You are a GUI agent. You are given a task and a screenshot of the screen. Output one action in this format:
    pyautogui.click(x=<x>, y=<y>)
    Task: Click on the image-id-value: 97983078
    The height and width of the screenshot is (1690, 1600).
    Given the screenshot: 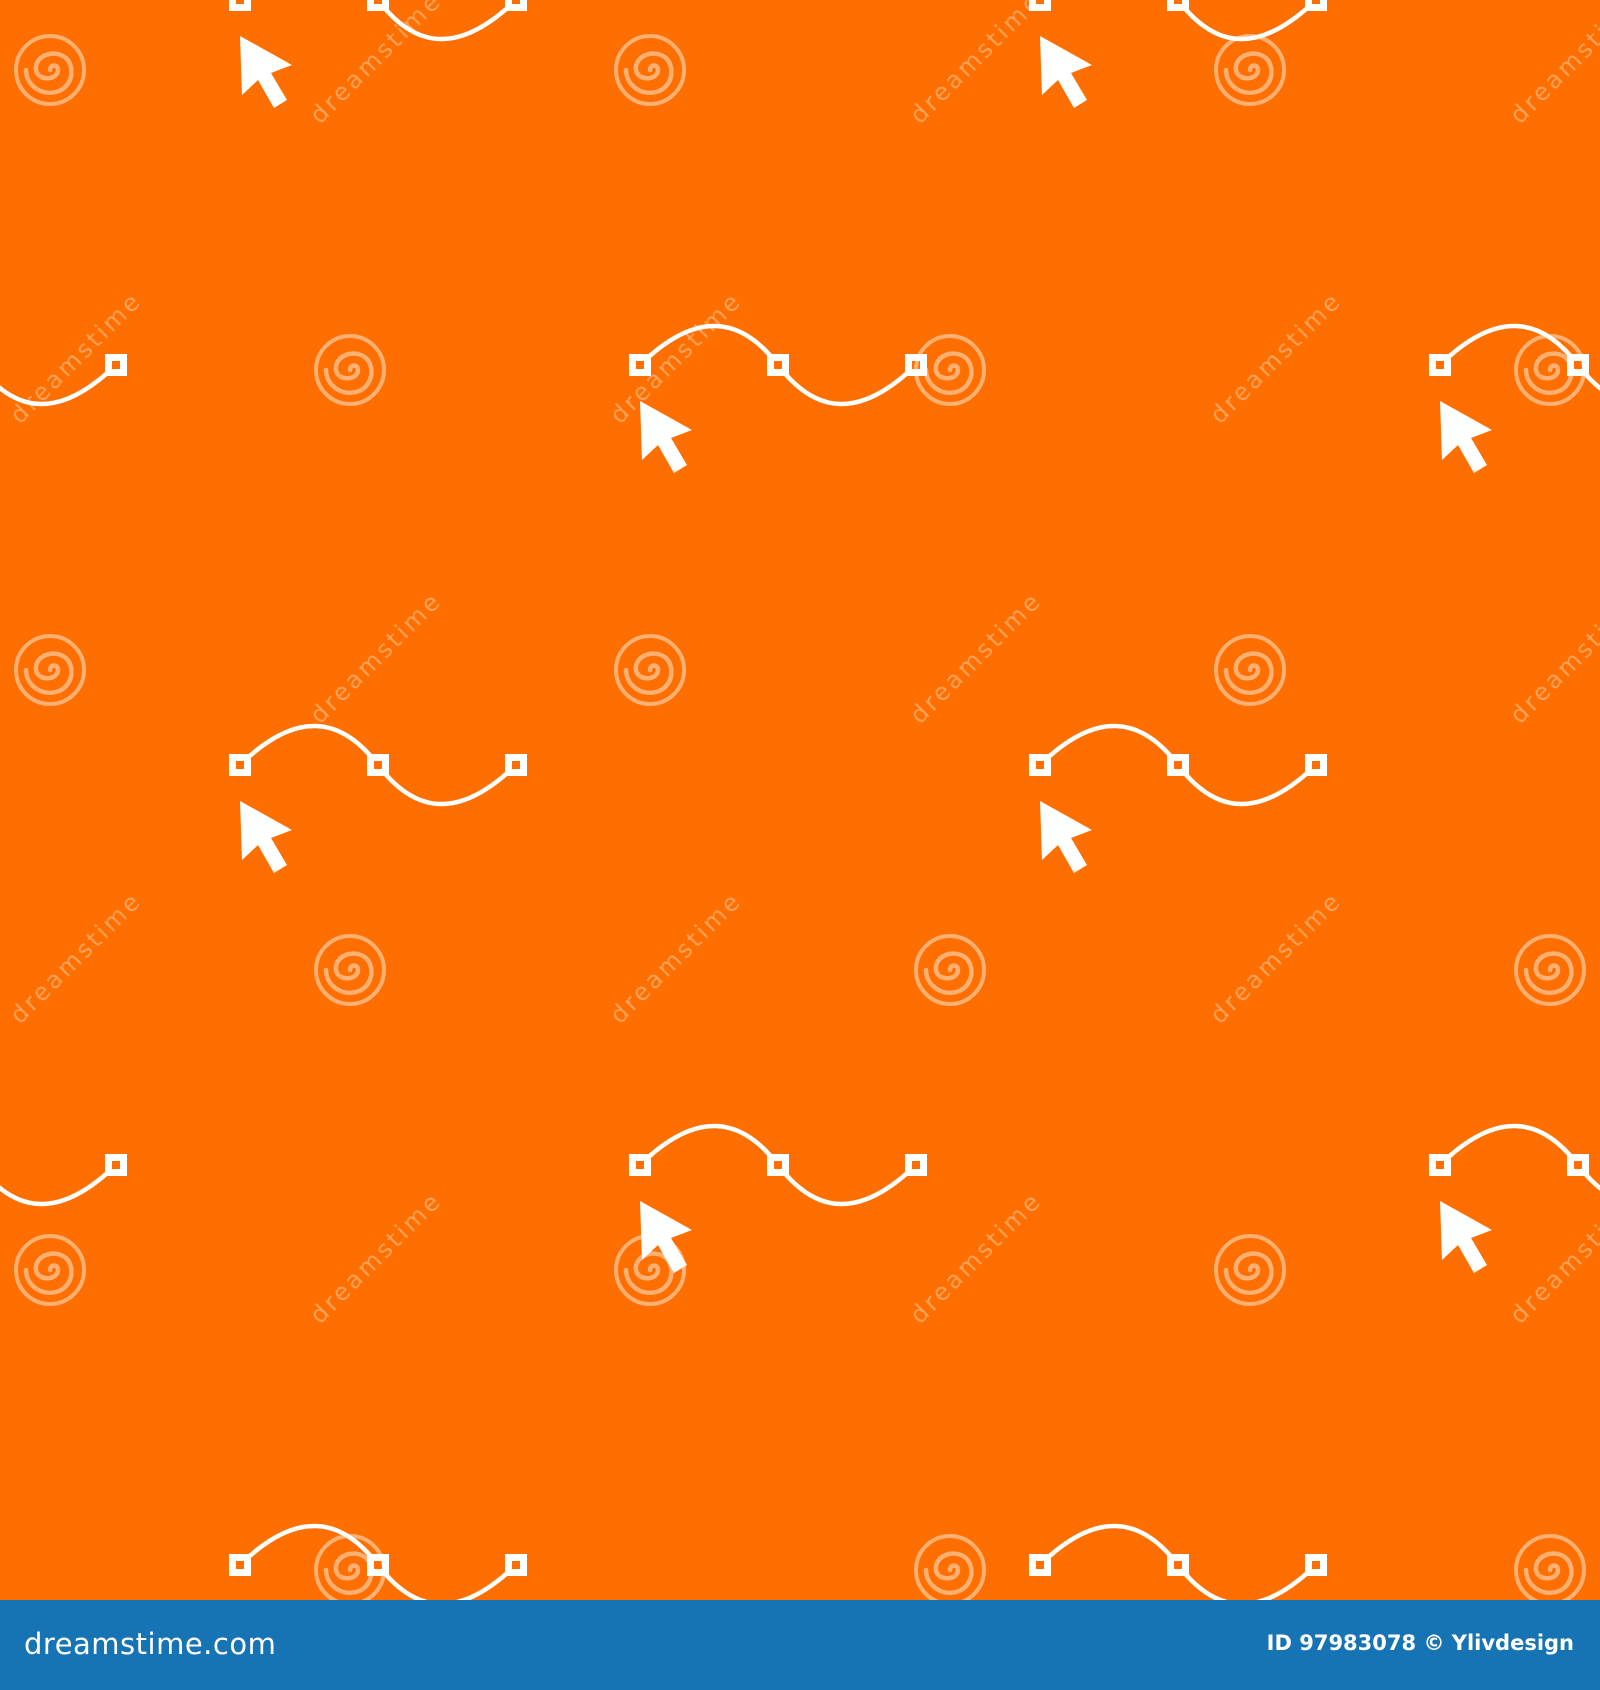 What is the action you would take?
    pyautogui.click(x=1358, y=1643)
    